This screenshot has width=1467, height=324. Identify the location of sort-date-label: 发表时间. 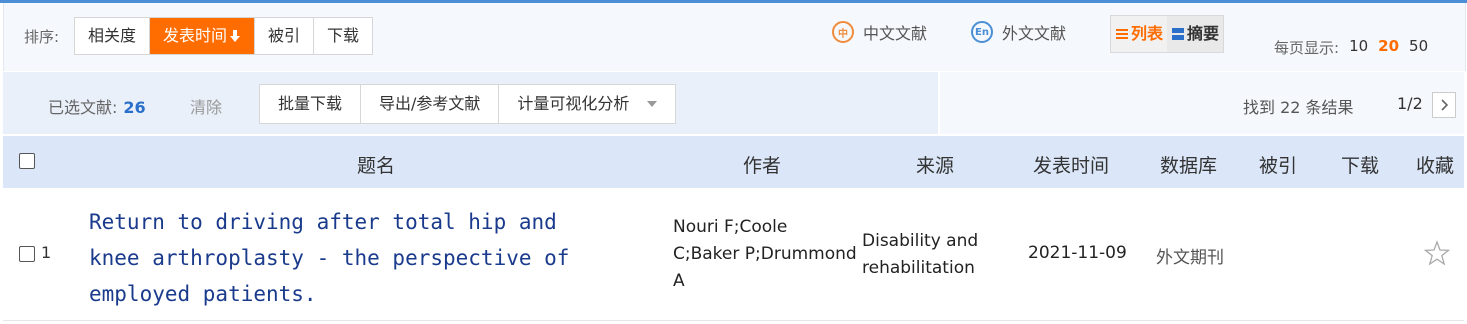
(195, 35).